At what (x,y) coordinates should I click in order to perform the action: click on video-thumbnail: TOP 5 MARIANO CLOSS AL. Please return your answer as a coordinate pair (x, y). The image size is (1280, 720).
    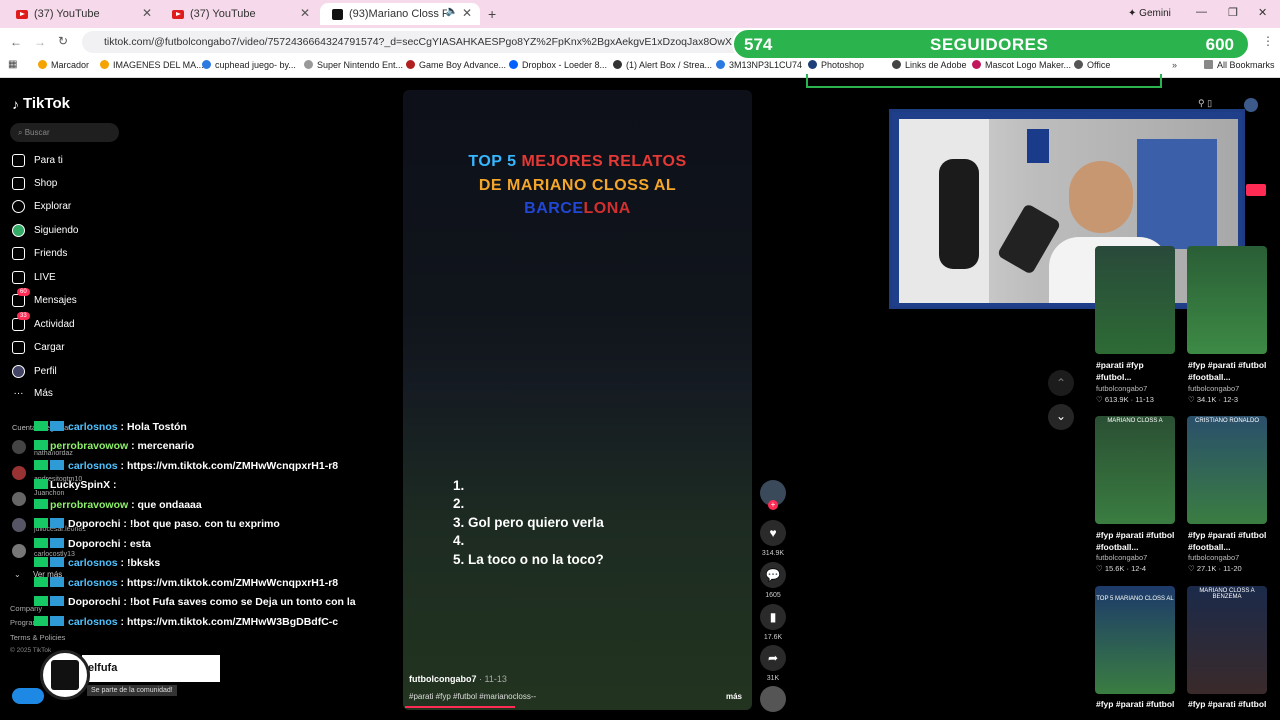
    Looking at the image, I should click on (1135, 640).